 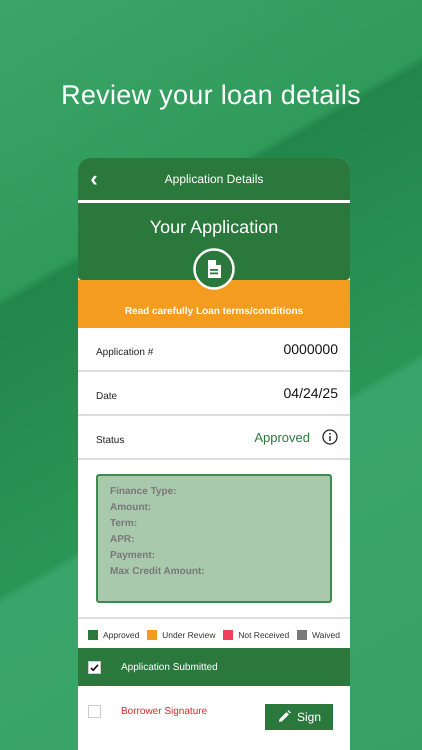 I want to click on summary-label: Finance Type:, so click(x=144, y=491).